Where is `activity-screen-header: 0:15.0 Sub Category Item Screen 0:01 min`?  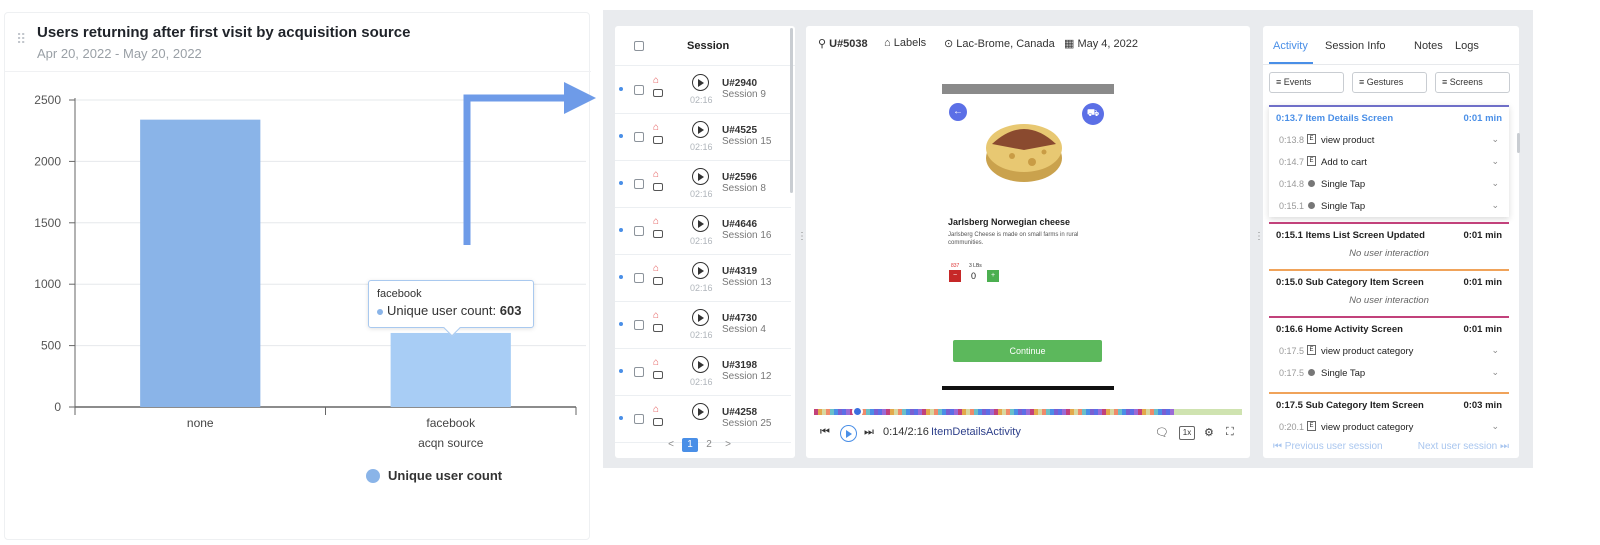 activity-screen-header: 0:15.0 Sub Category Item Screen 0:01 min is located at coordinates (1389, 282).